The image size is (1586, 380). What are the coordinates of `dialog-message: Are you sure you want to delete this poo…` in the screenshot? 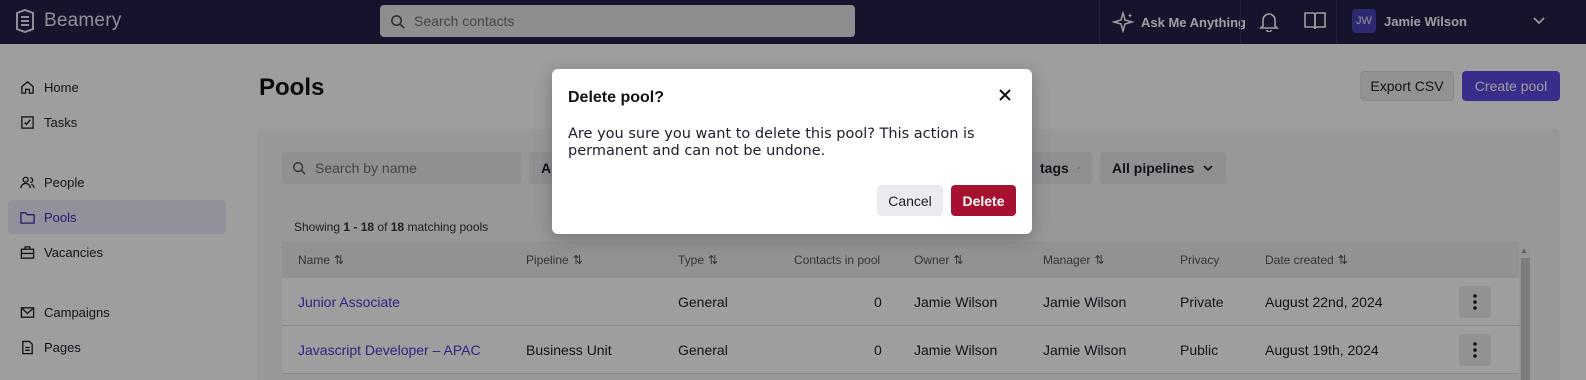 It's located at (771, 142).